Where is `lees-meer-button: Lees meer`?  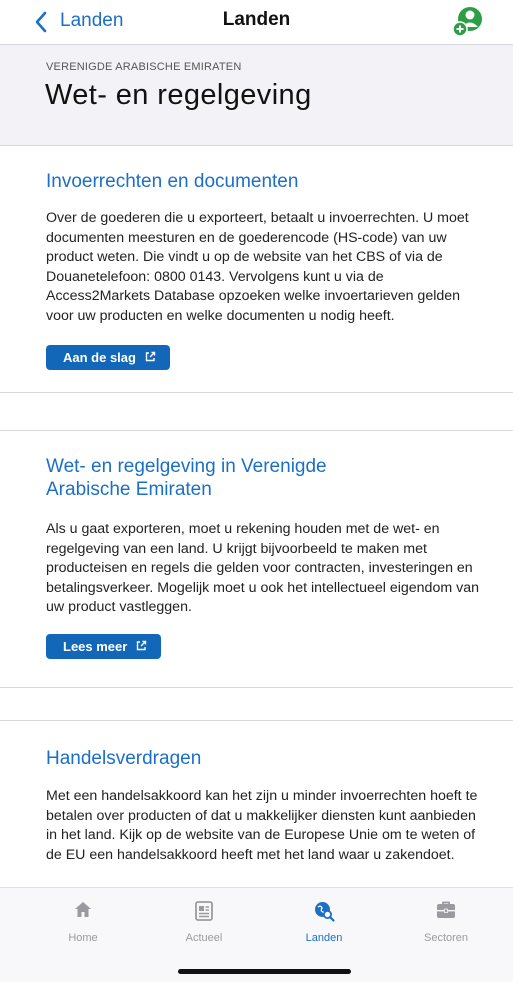
lees-meer-button: Lees meer is located at coordinates (104, 646).